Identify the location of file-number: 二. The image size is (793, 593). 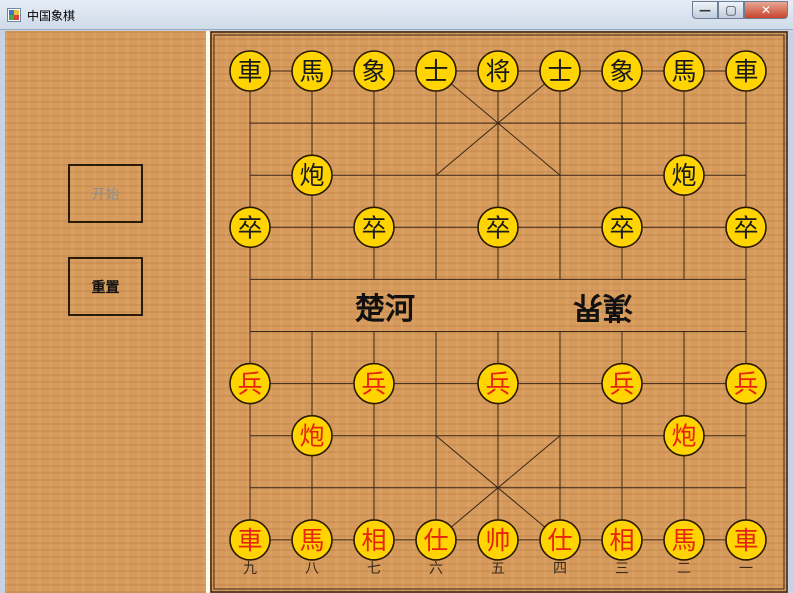
(684, 569).